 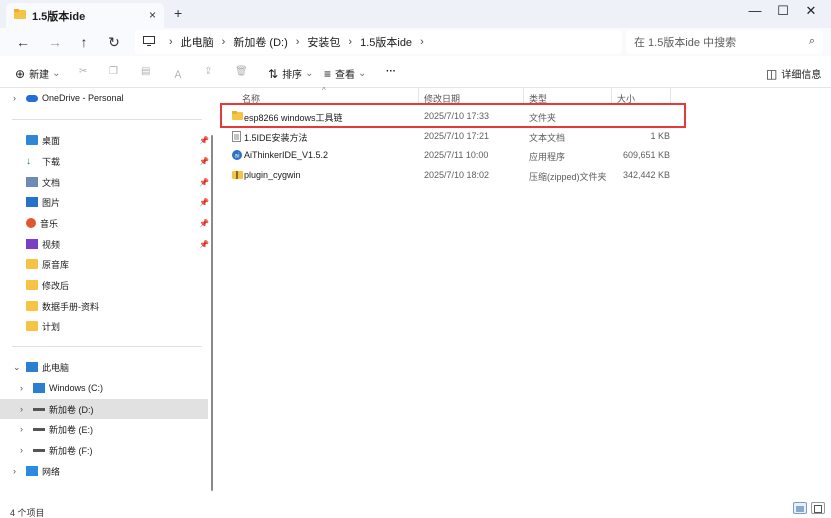 I want to click on cloud-icon, so click(x=32, y=98).